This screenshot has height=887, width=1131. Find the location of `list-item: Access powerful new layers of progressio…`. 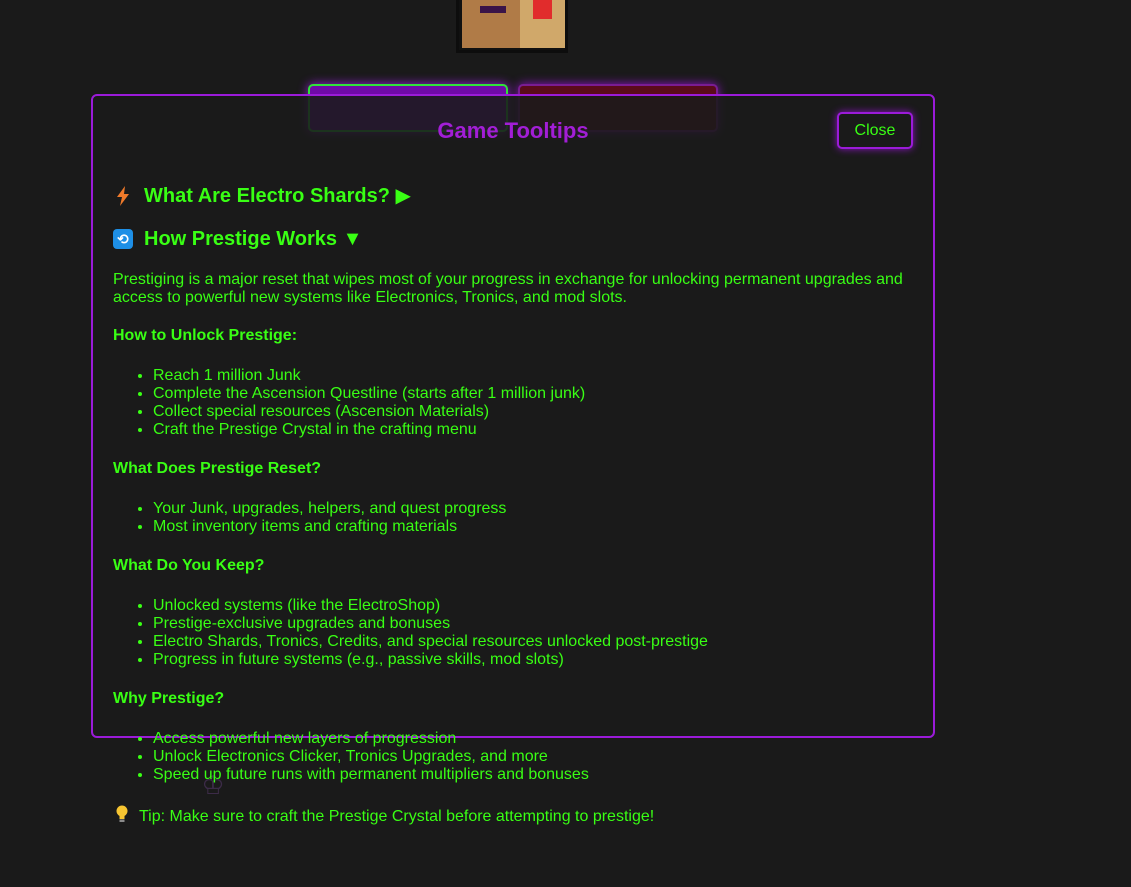

list-item: Access powerful new layers of progressio… is located at coordinates (533, 739).